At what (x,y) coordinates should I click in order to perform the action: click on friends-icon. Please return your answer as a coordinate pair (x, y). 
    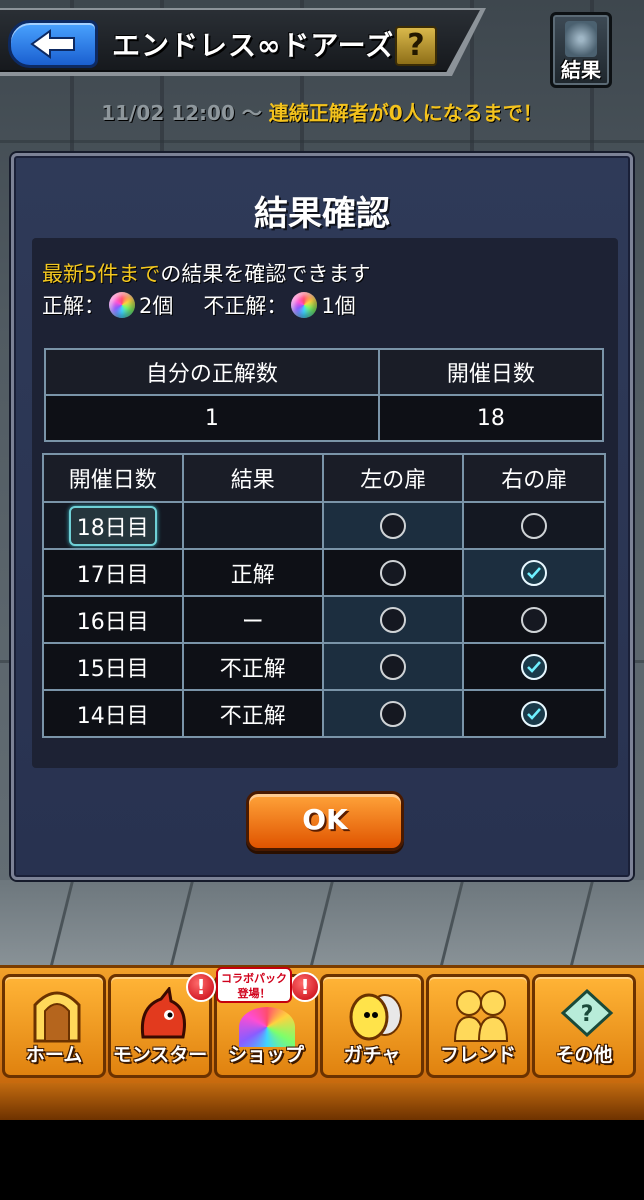
    Looking at the image, I should click on (481, 1016).